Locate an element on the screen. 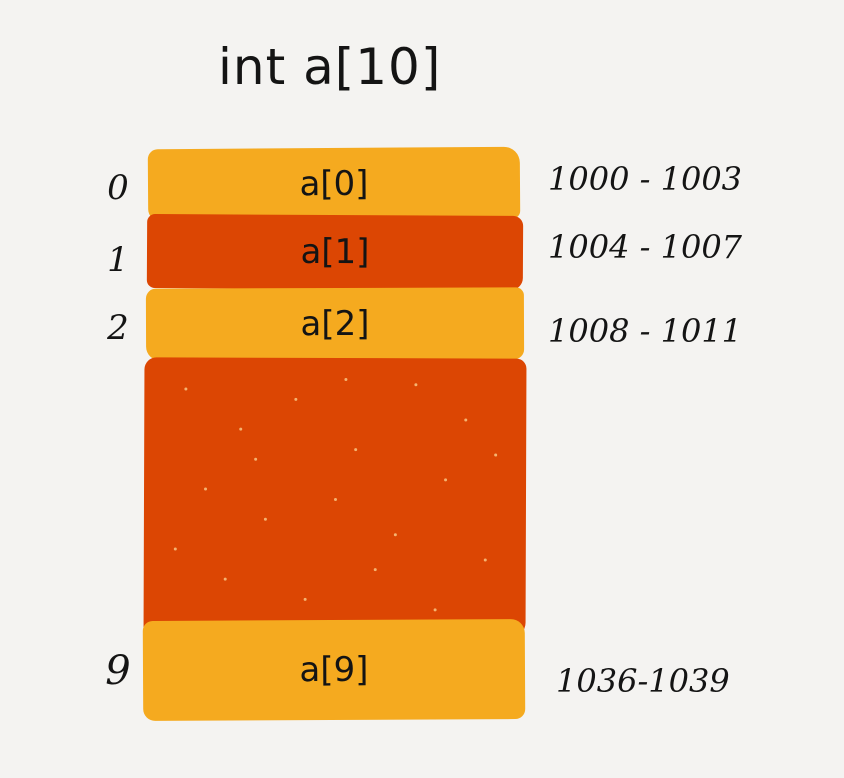  array-cell-a9: a[9] is located at coordinates (334, 670).